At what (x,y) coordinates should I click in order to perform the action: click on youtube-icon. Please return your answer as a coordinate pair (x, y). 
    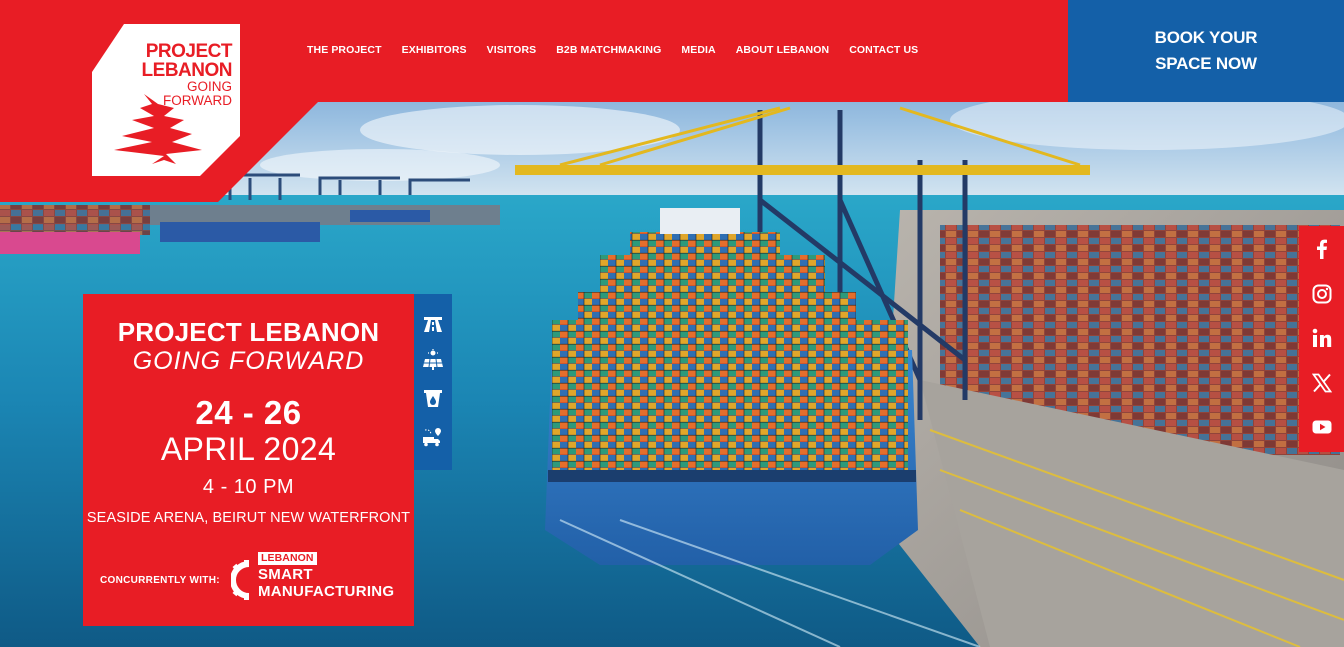
    Looking at the image, I should click on (1322, 427).